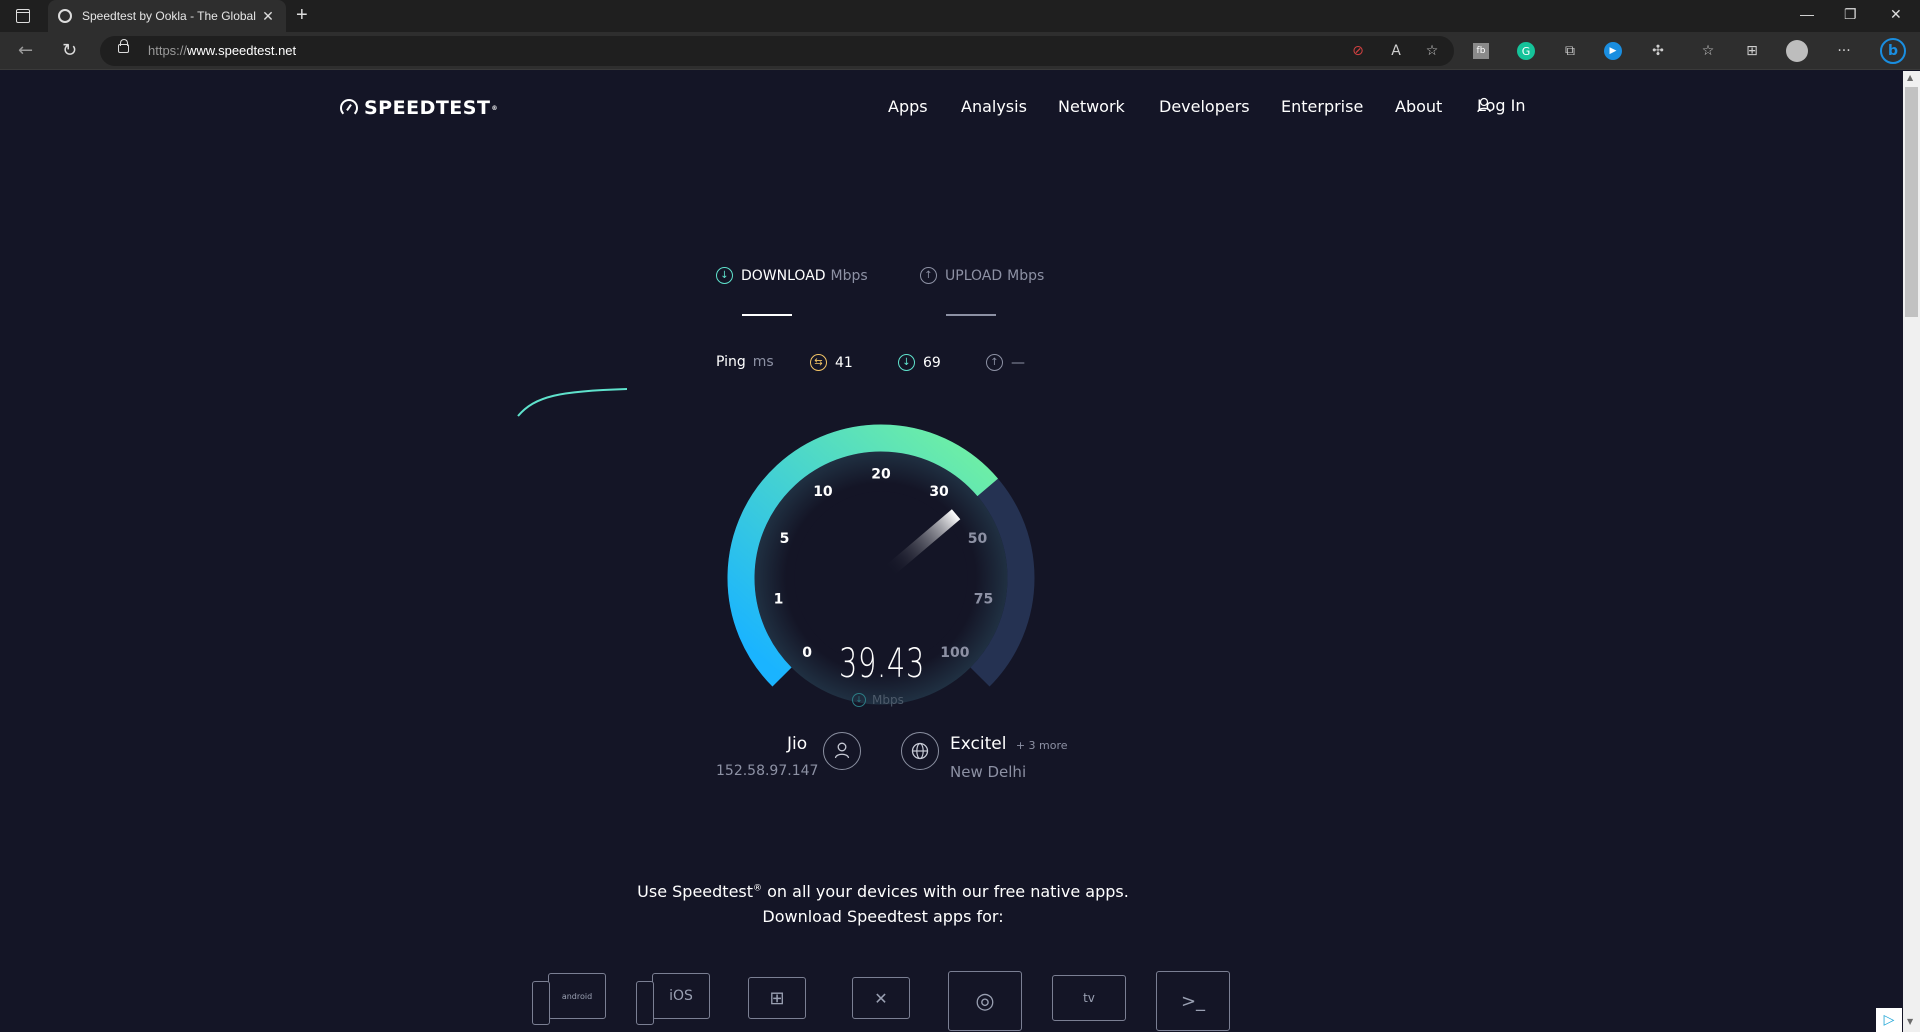  I want to click on isp-name: Jio, so click(797, 744).